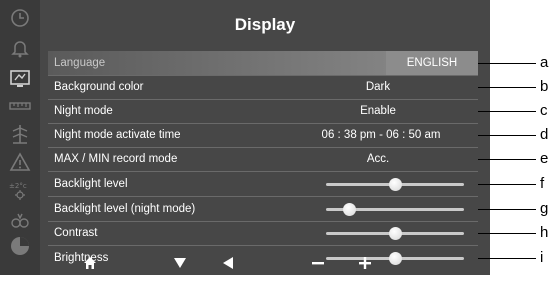 The image size is (552, 301). What do you see at coordinates (263, 209) in the screenshot?
I see `setting-row-backlight-night: Backlight level (night mode)` at bounding box center [263, 209].